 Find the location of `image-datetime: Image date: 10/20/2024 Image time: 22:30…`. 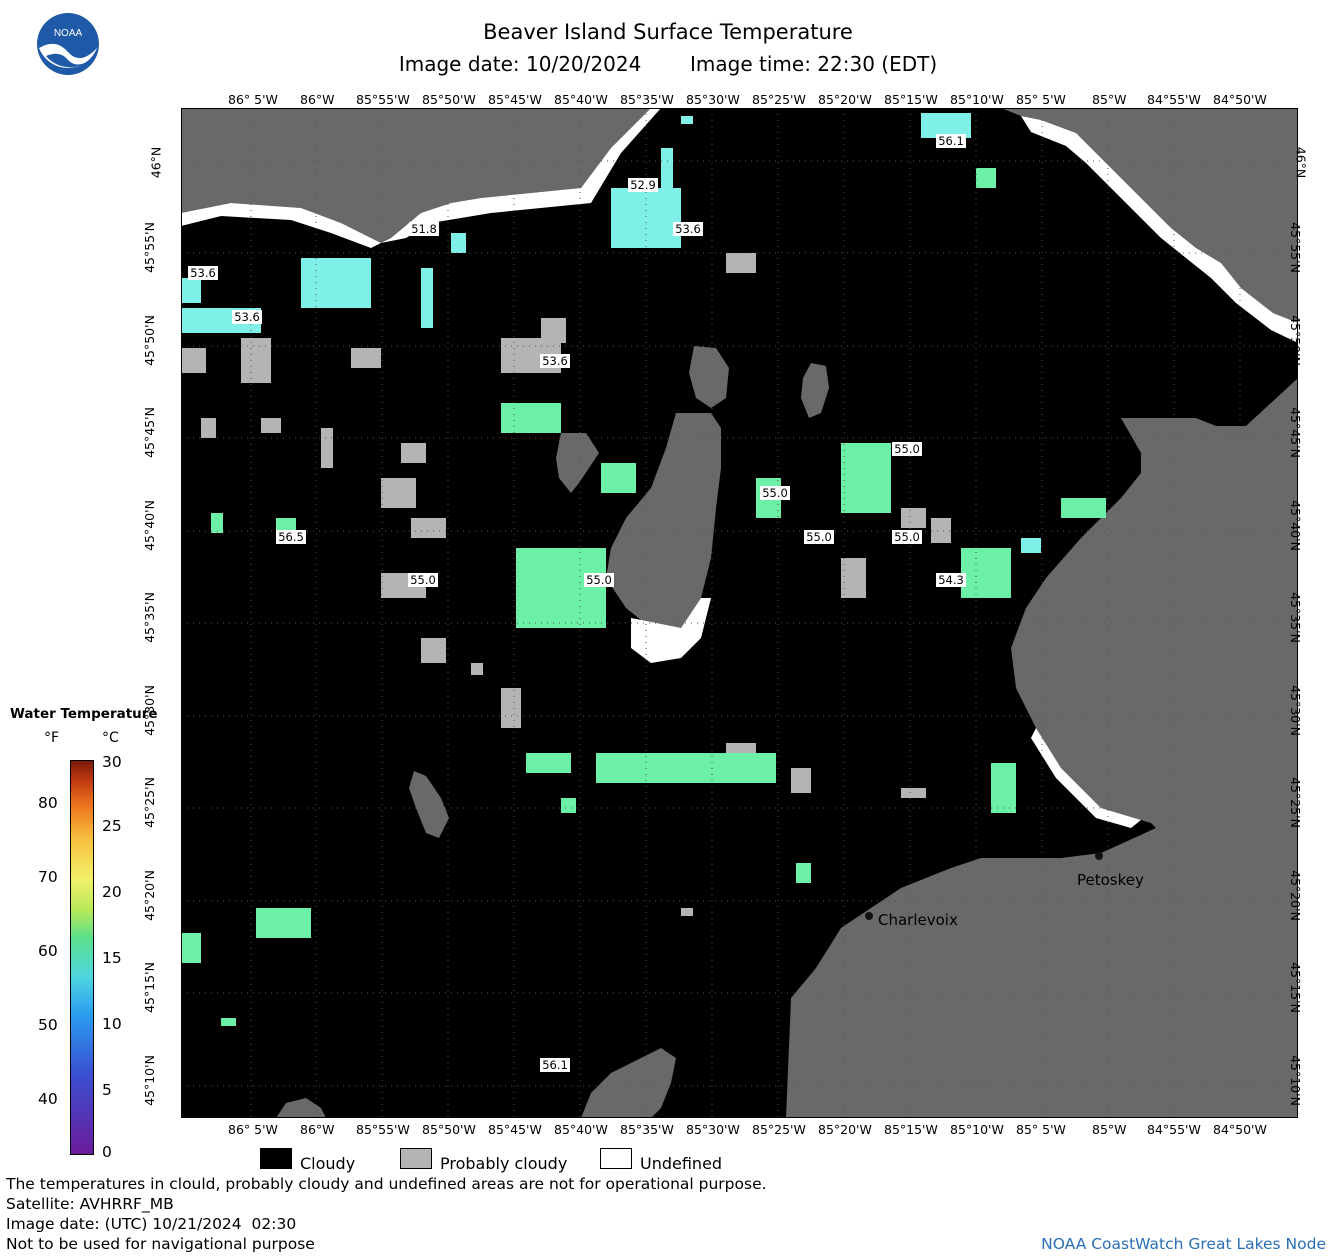

image-datetime: Image date: 10/20/2024 Image time: 22:30… is located at coordinates (668, 64).